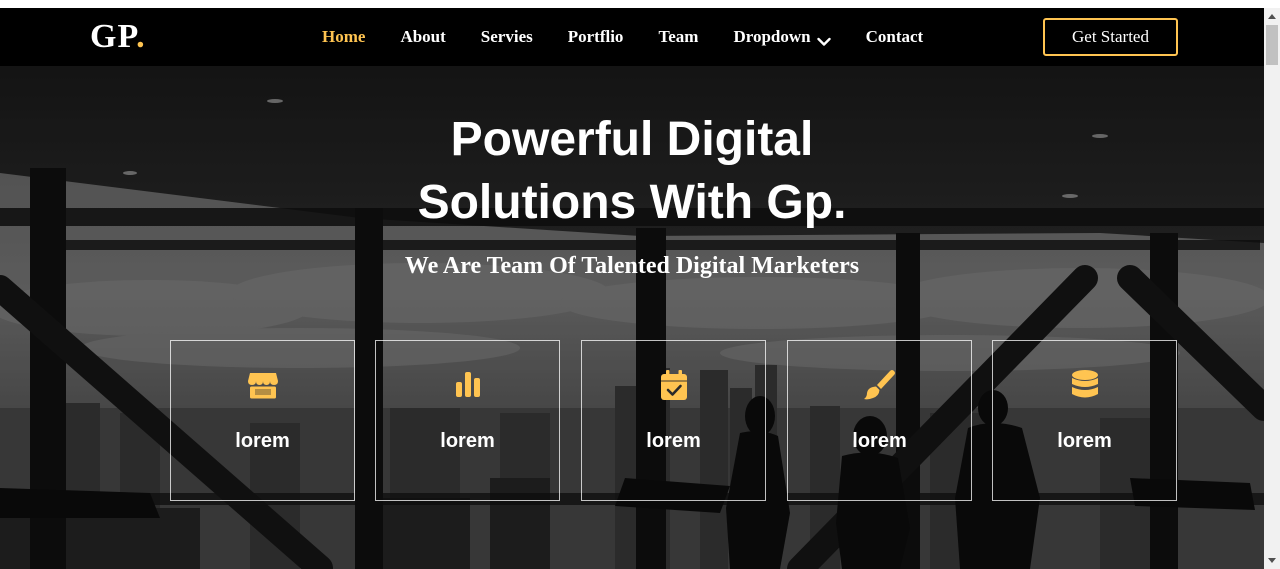  Describe the element at coordinates (823, 39) in the screenshot. I see `chevron-down-icon` at that location.